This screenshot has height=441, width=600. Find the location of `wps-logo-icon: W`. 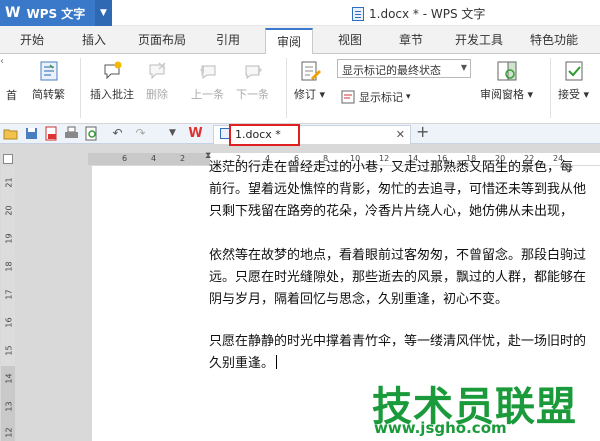

wps-logo-icon: W is located at coordinates (13, 13).